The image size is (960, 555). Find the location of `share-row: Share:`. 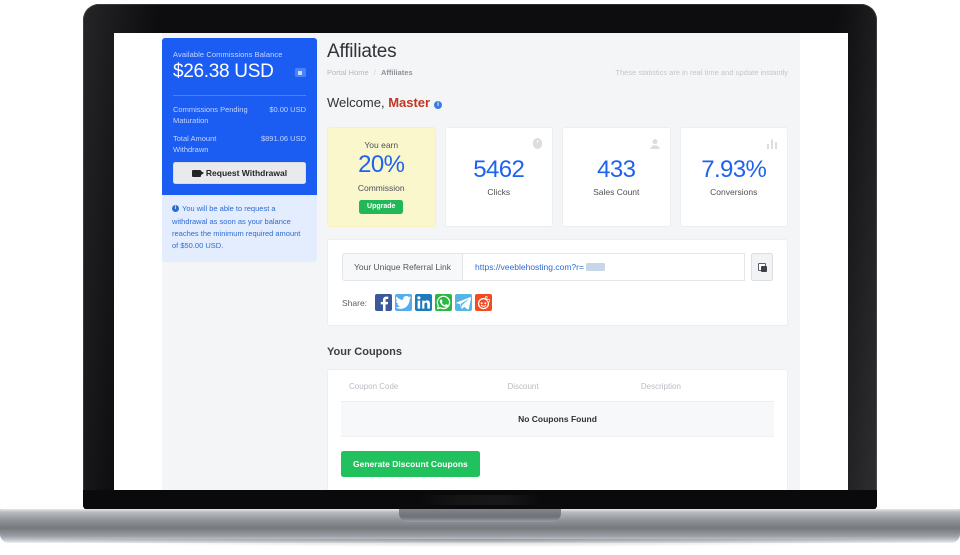

share-row: Share: is located at coordinates (557, 302).